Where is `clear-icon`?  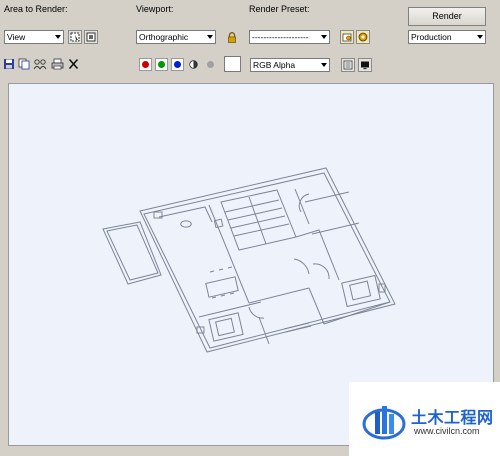
clear-icon is located at coordinates (73, 64).